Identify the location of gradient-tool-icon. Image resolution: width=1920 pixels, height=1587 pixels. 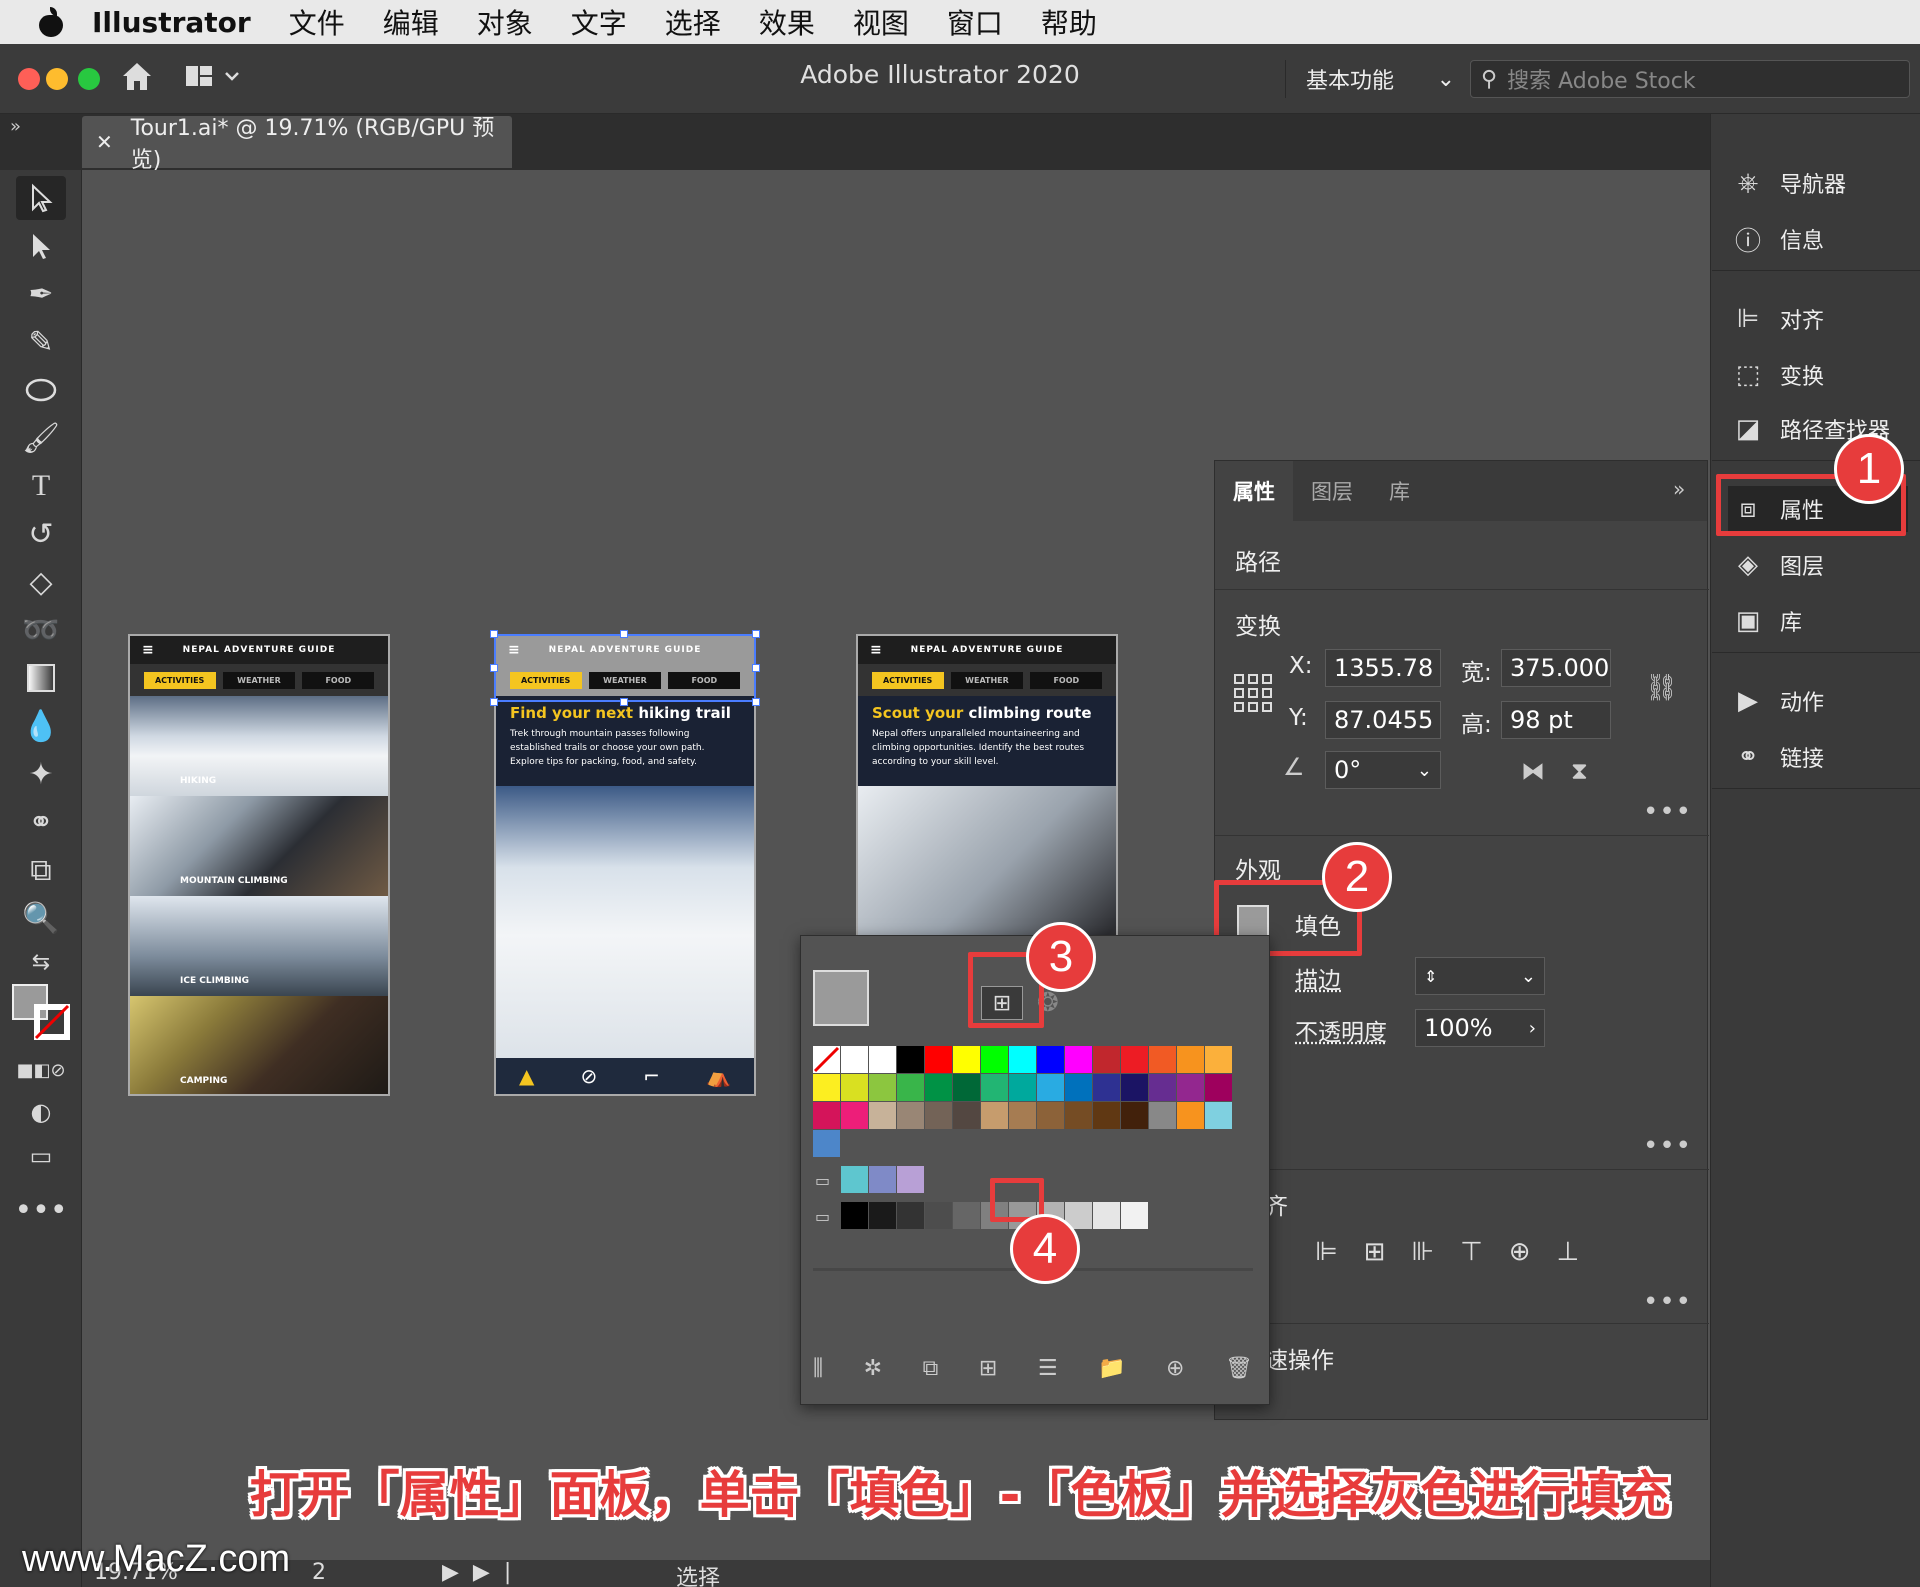
(41, 678).